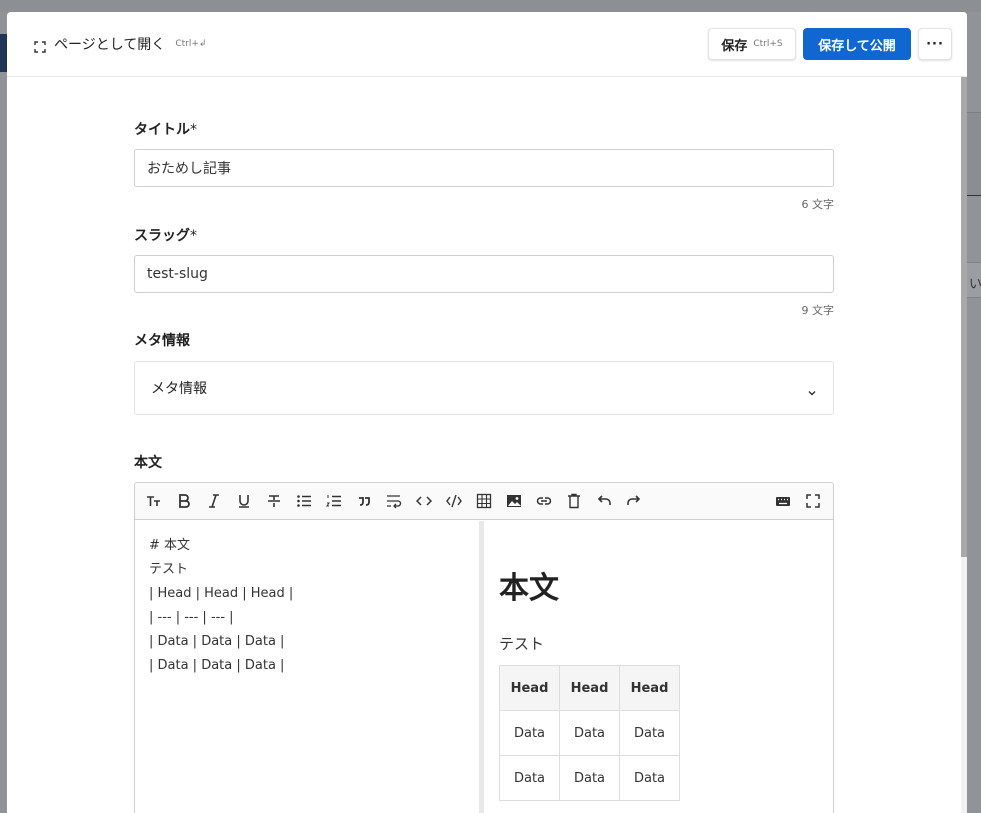 This screenshot has height=813, width=981. Describe the element at coordinates (304, 501) in the screenshot. I see `bullet-list-icon` at that location.